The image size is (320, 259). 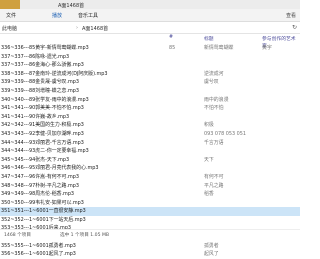 I want to click on track-title: 积极, so click(x=209, y=125).